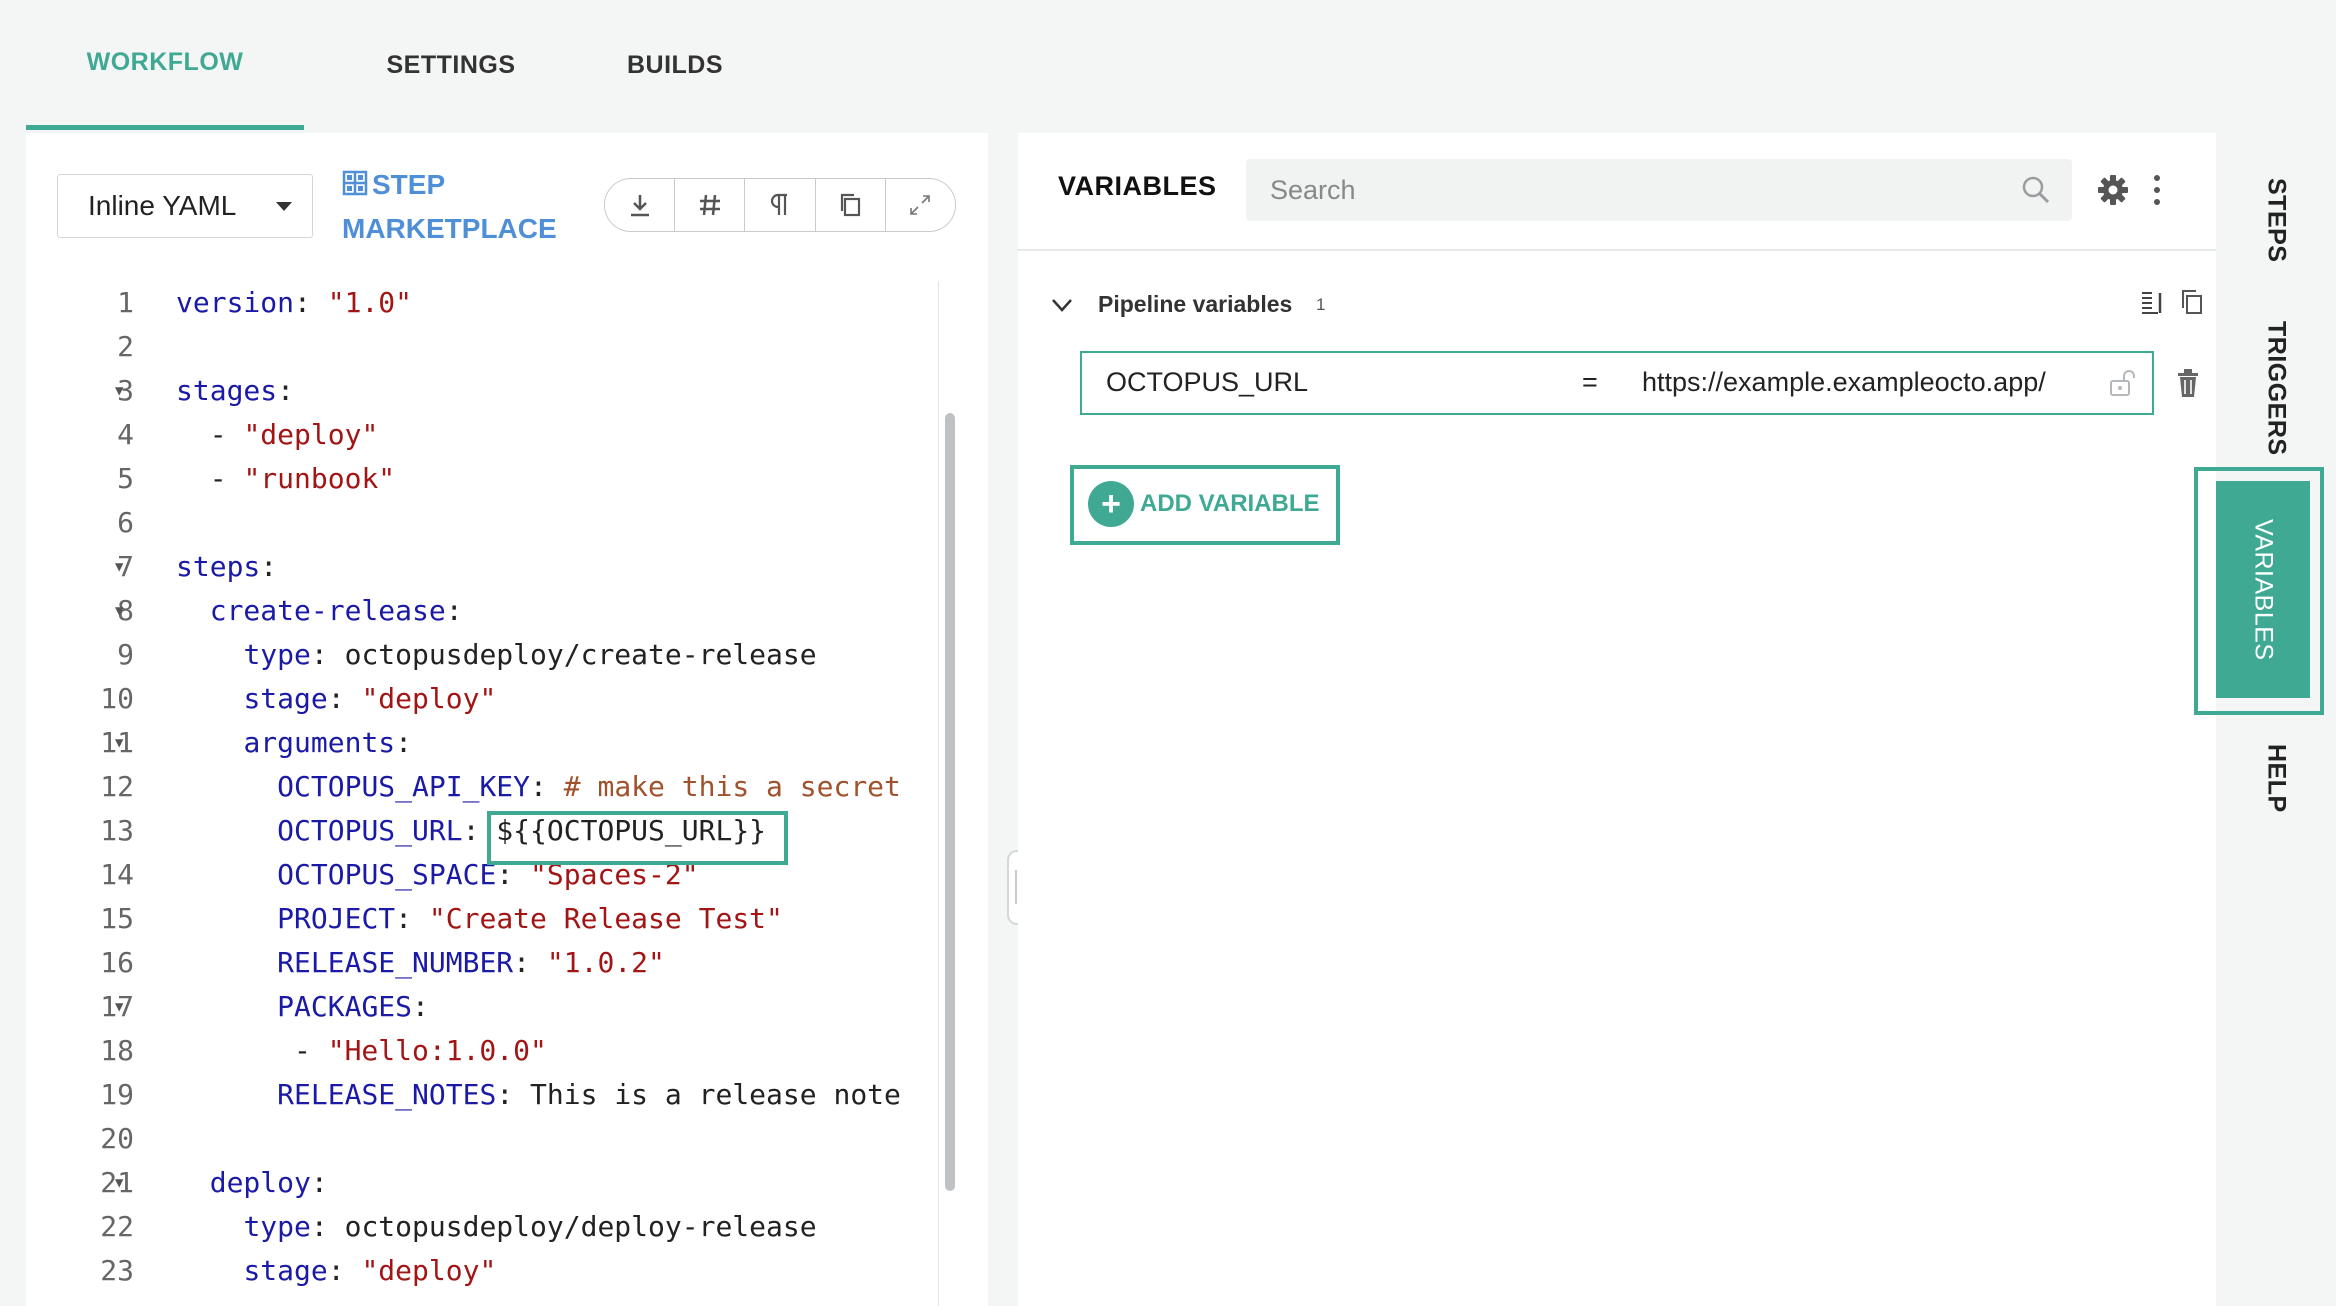 The height and width of the screenshot is (1306, 2336). Describe the element at coordinates (1207, 382) in the screenshot. I see `variable-name: OCTOPUS_URL` at that location.